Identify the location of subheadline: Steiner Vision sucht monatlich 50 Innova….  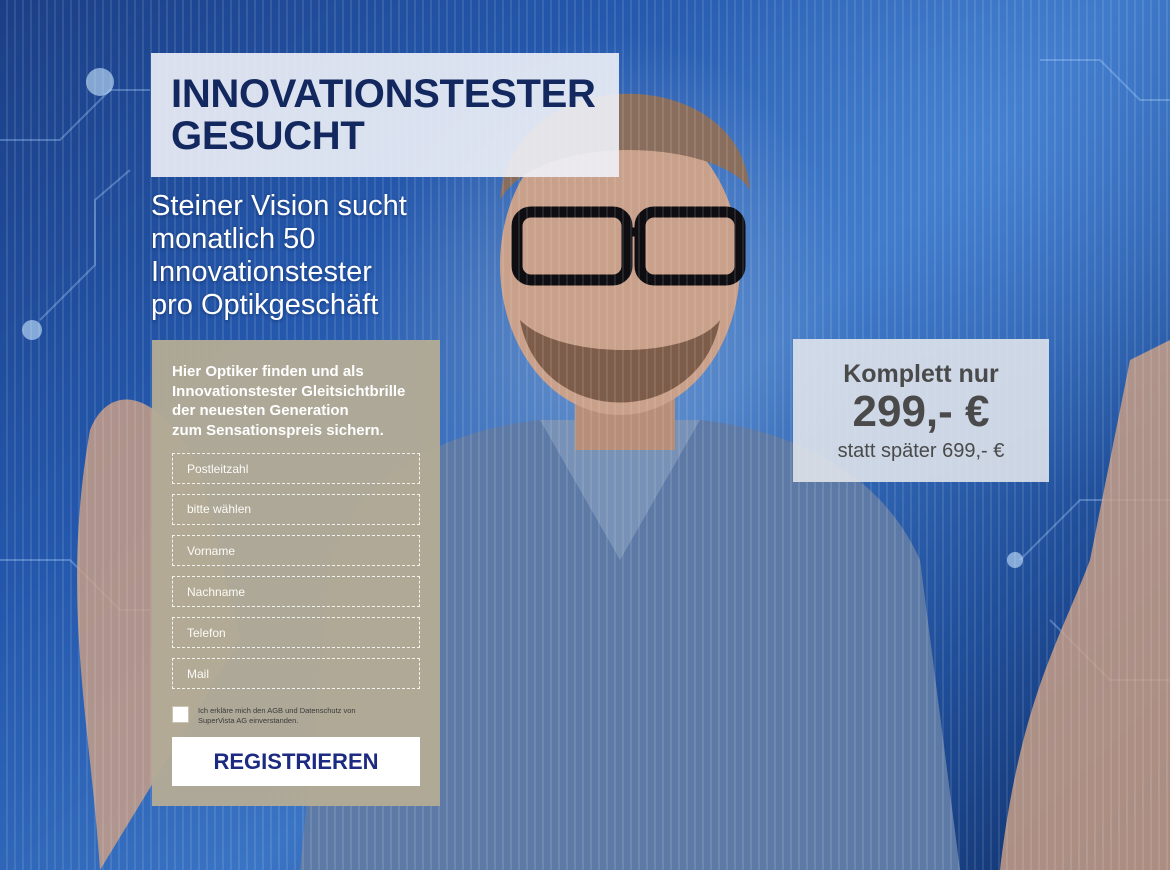
(311, 256).